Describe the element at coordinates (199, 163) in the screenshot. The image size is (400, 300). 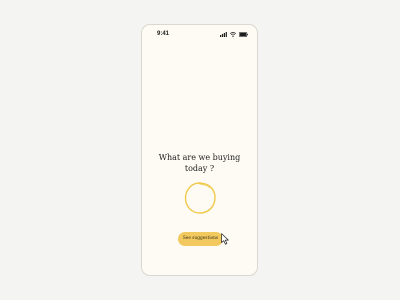
I see `prompt-heading: What are we buying today ?` at that location.